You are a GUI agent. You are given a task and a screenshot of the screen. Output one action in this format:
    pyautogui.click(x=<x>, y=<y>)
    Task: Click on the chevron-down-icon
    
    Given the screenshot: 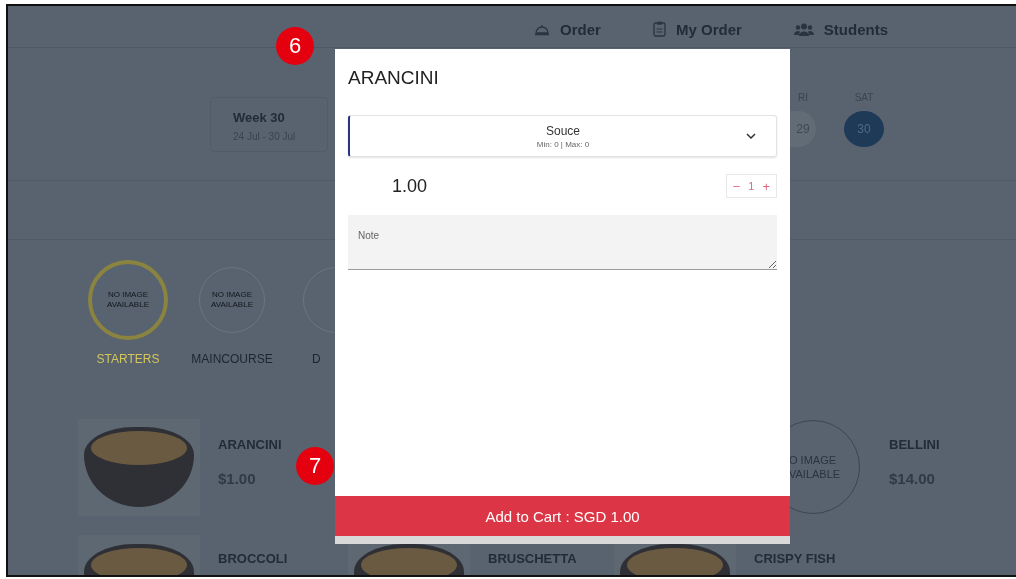 What is the action you would take?
    pyautogui.click(x=751, y=136)
    